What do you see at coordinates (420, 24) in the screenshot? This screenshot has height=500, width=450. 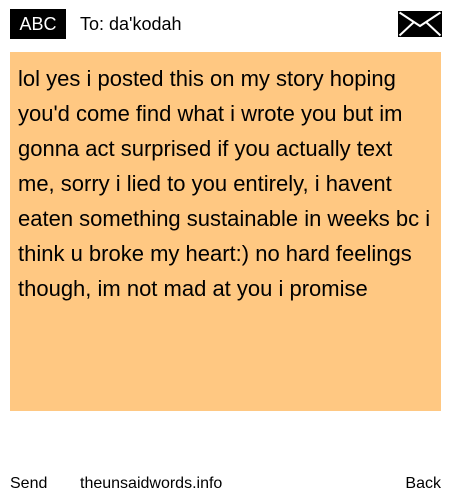 I see `envelope-icon` at bounding box center [420, 24].